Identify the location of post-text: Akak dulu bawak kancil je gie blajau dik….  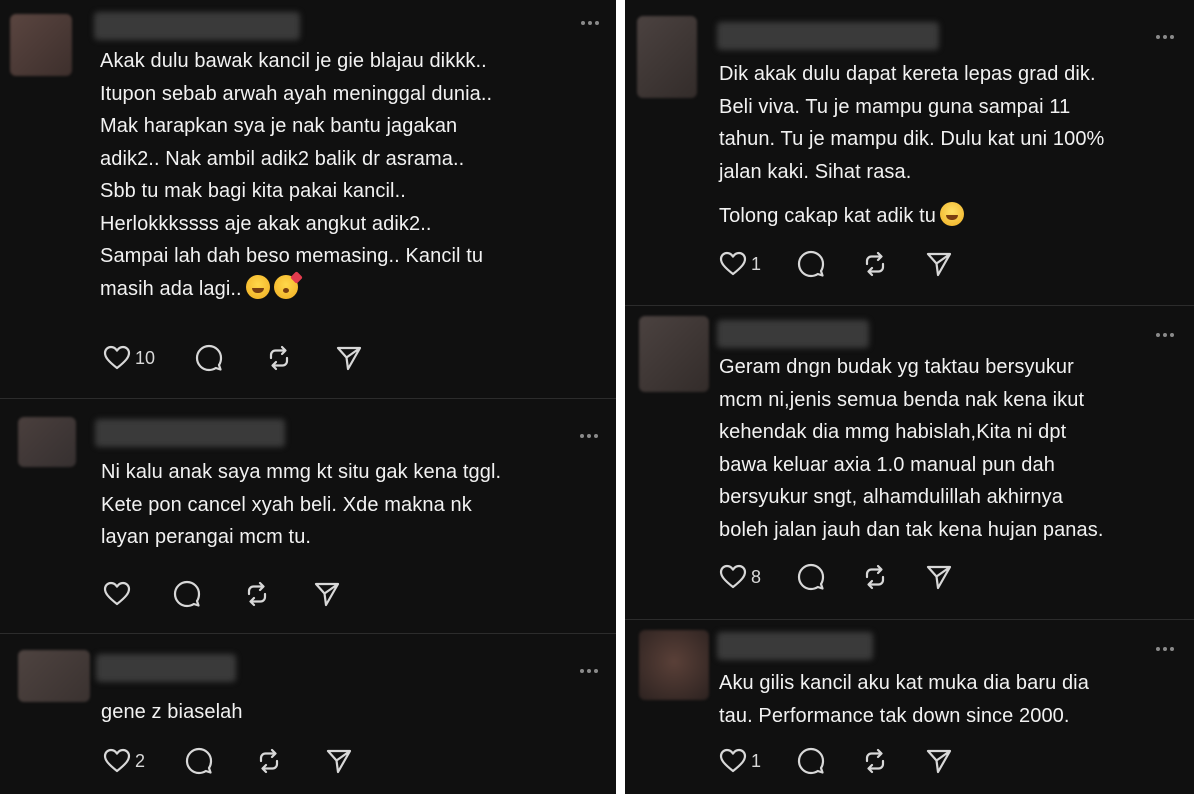
(355, 175).